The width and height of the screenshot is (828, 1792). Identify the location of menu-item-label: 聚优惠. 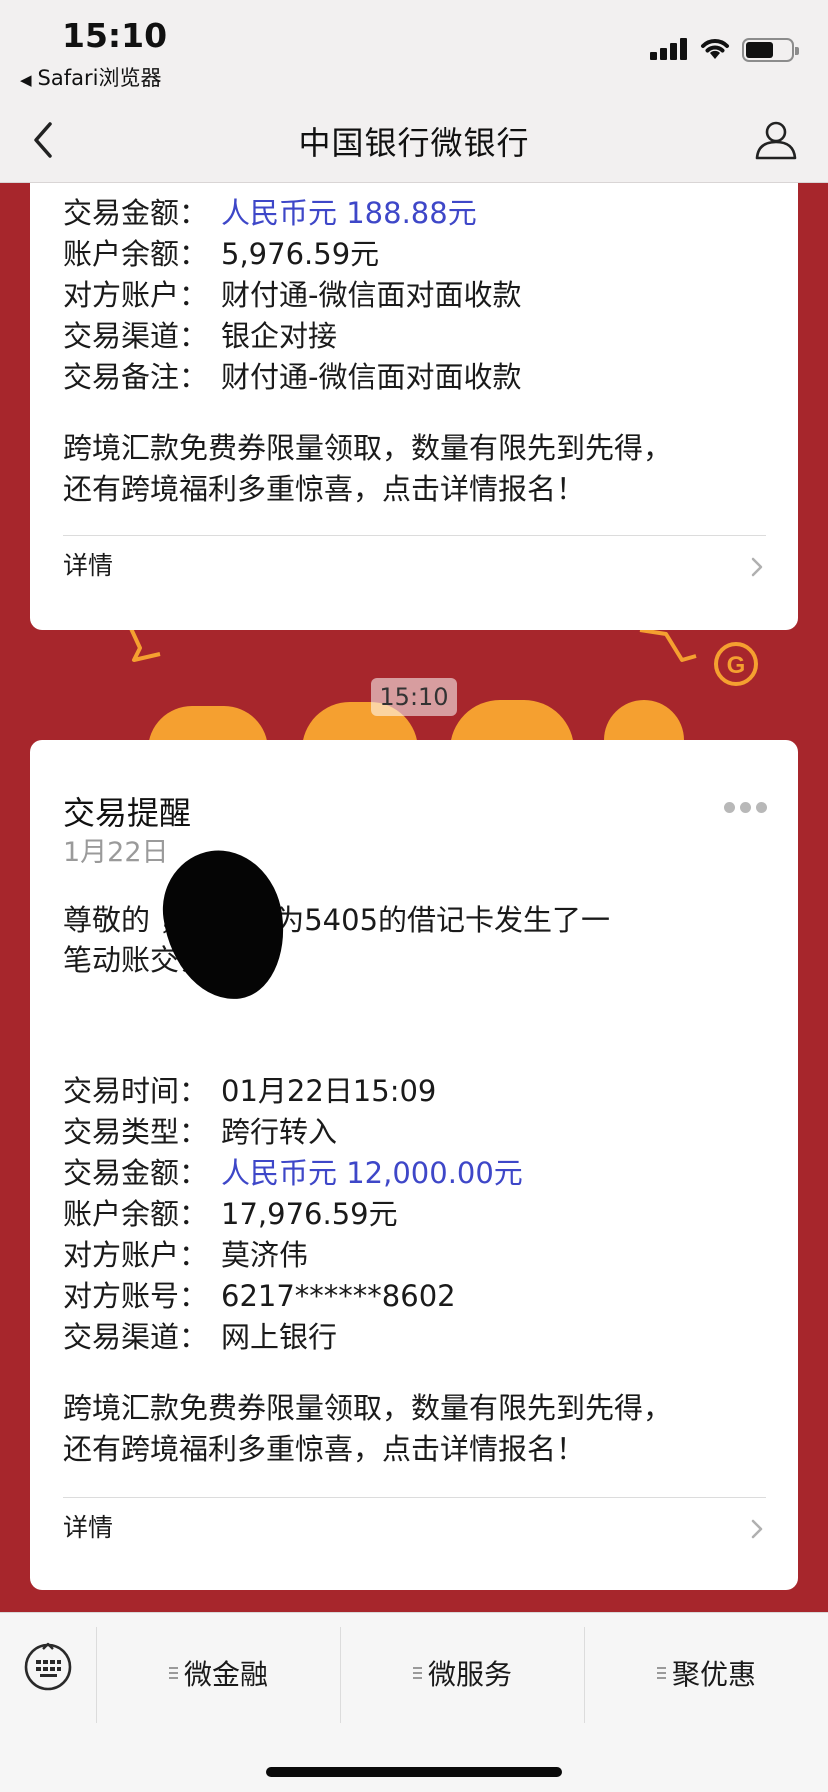
(713, 1674).